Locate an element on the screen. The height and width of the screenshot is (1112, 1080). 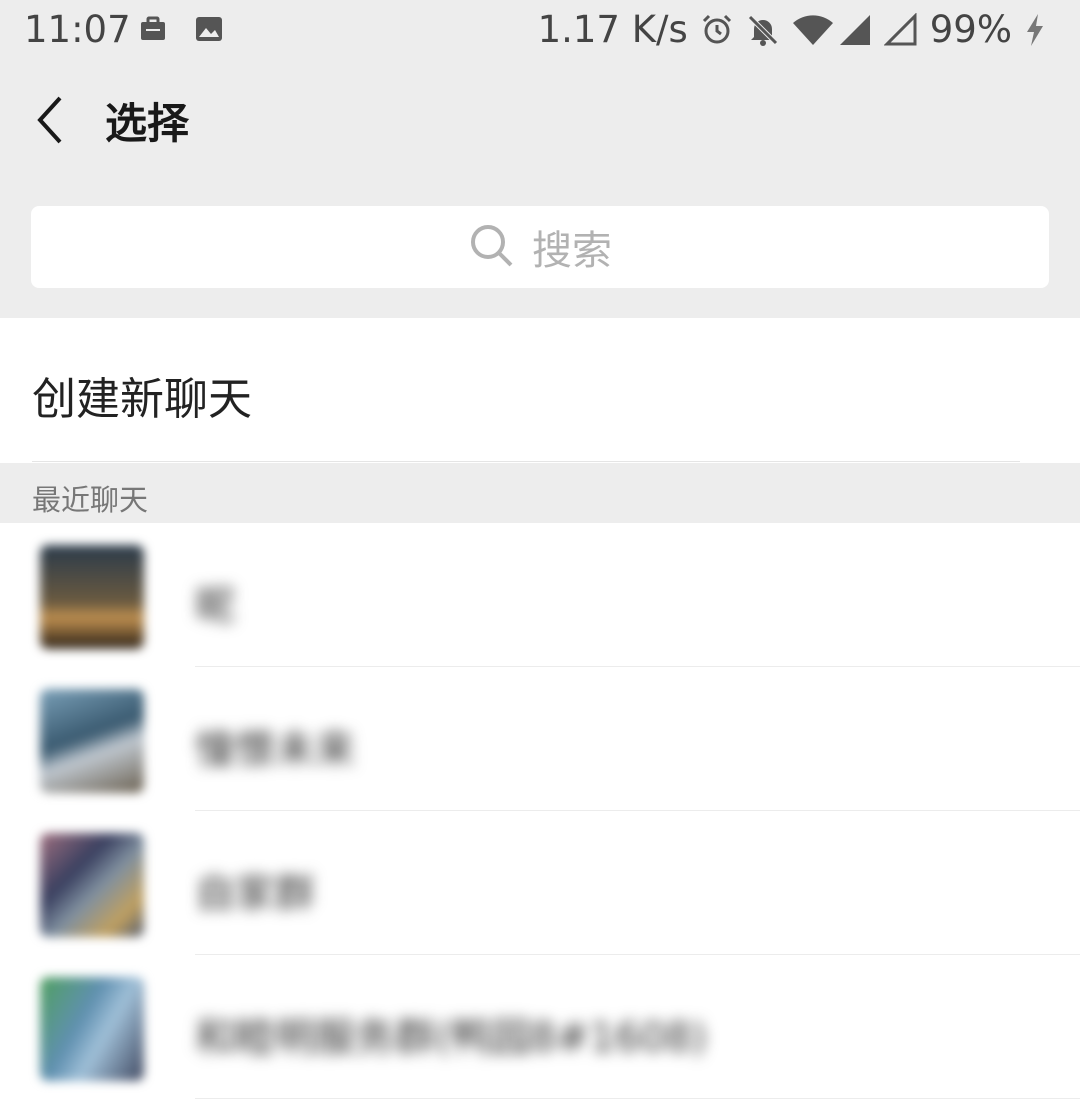
status-bar: 11:07 1.17 K/s 99% is located at coordinates (540, 30).